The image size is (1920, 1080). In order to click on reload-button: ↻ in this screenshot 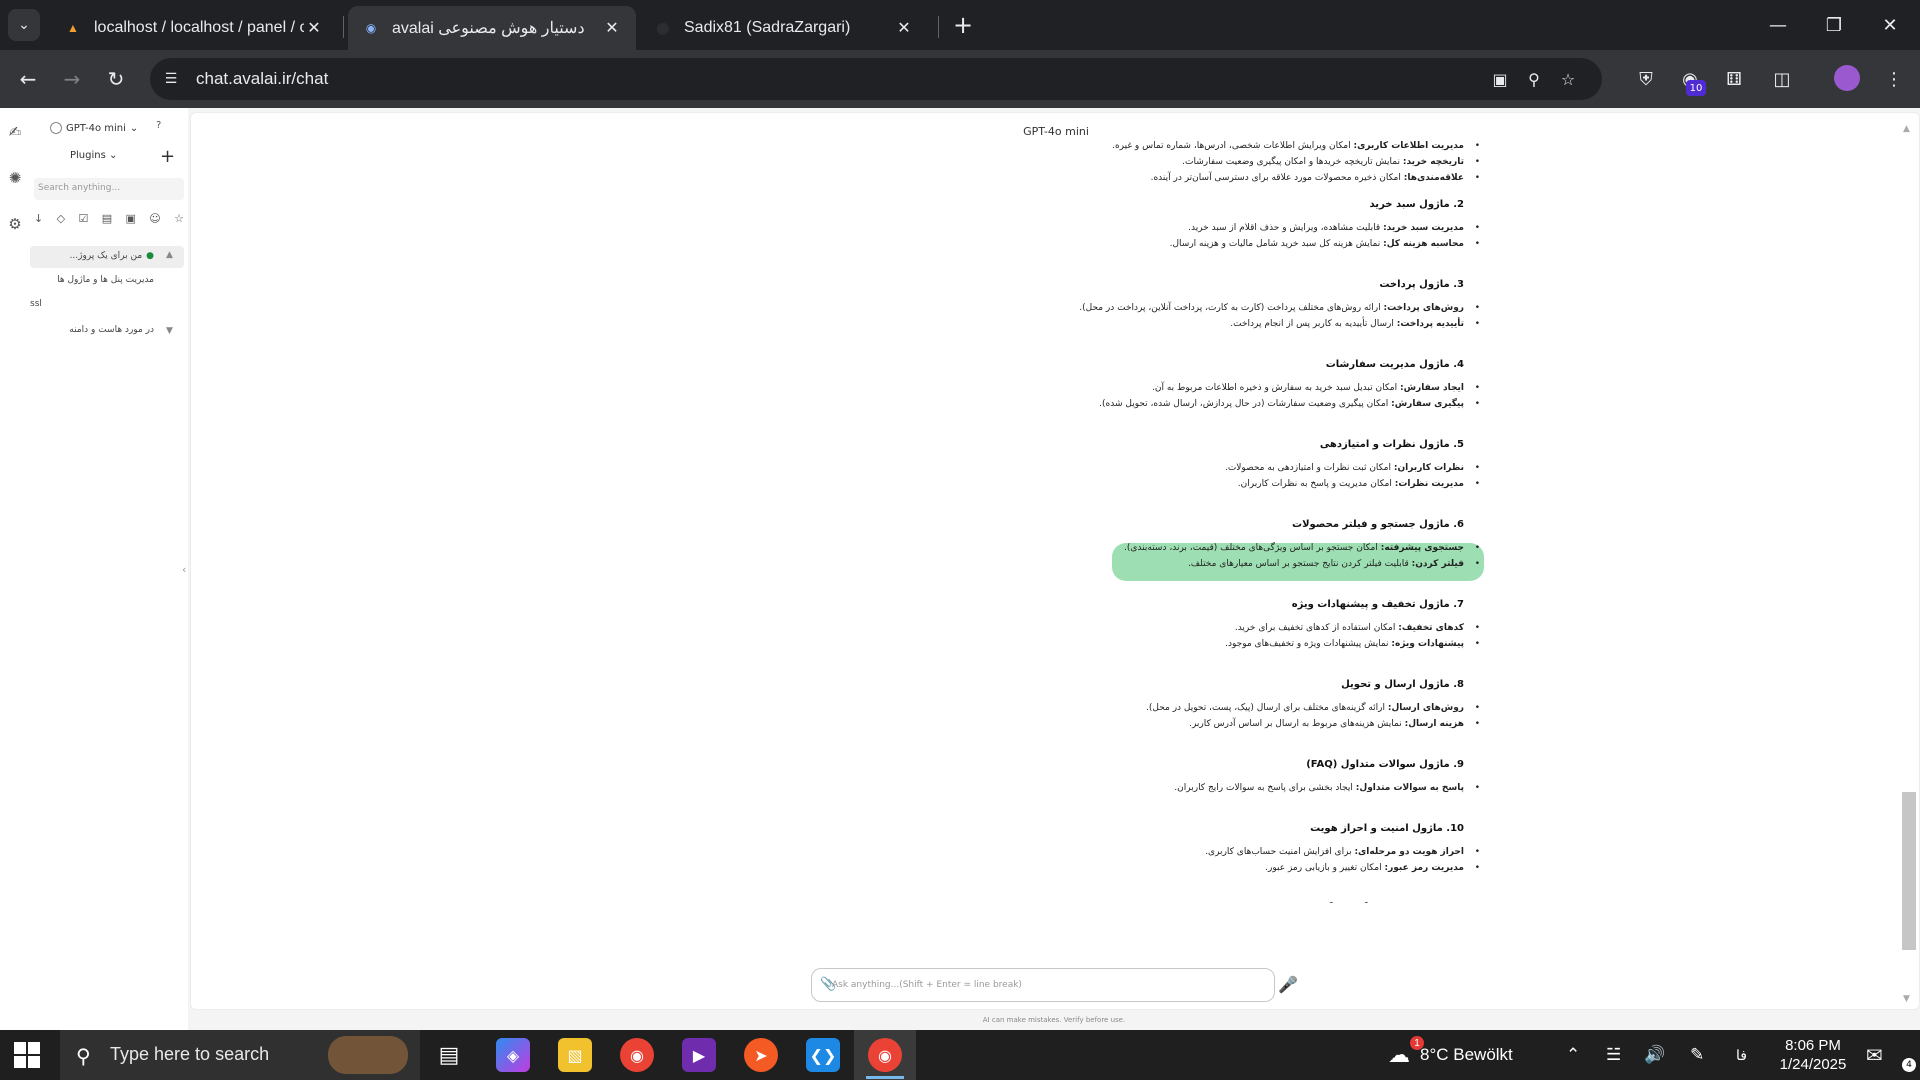, I will do `click(116, 79)`.